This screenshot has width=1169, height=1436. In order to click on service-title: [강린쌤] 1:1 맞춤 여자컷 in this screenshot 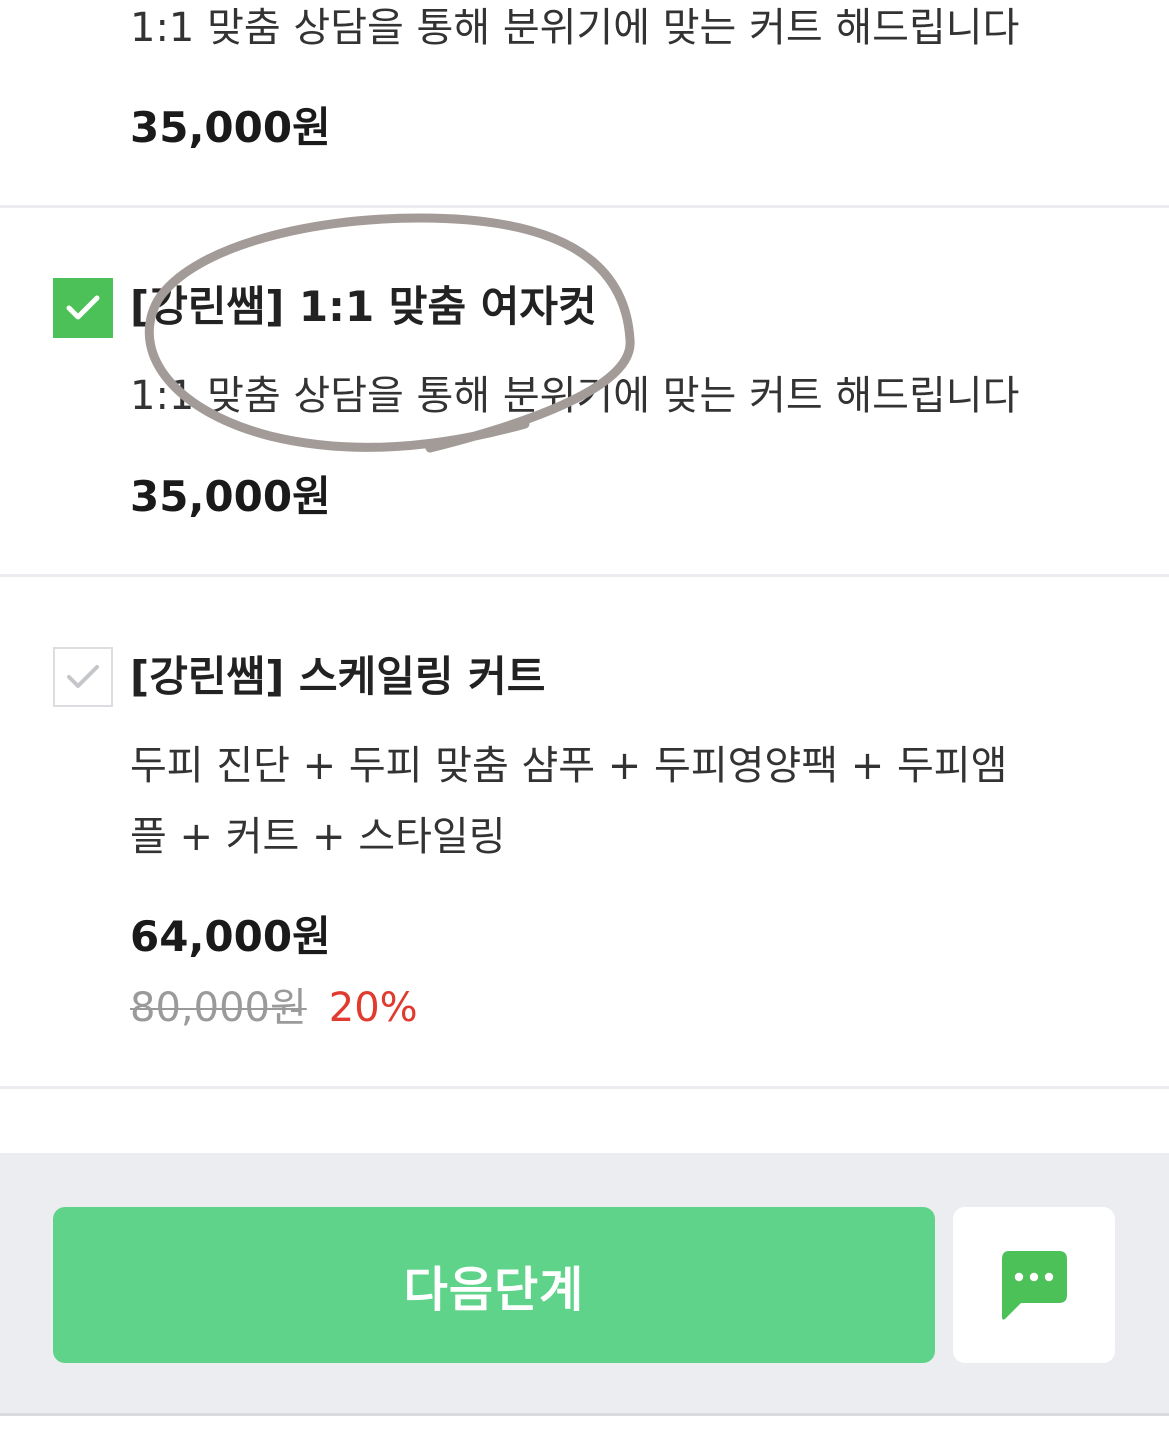, I will do `click(363, 306)`.